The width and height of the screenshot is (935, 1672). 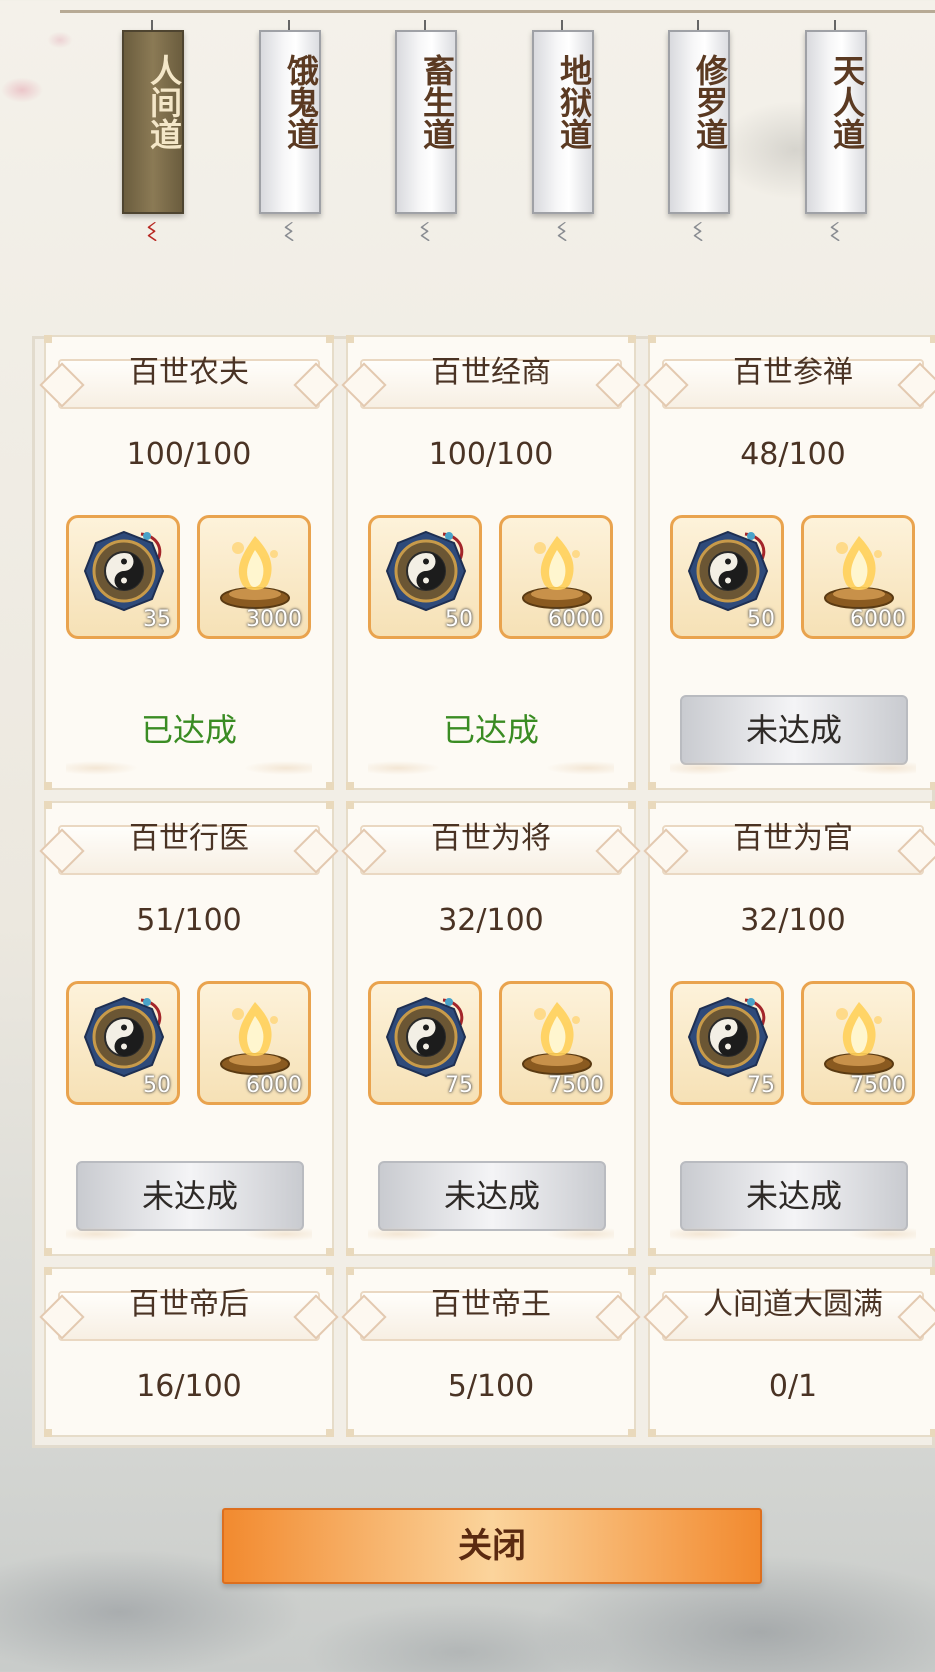 I want to click on tab-0: 人间道 ଽ, so click(x=153, y=135).